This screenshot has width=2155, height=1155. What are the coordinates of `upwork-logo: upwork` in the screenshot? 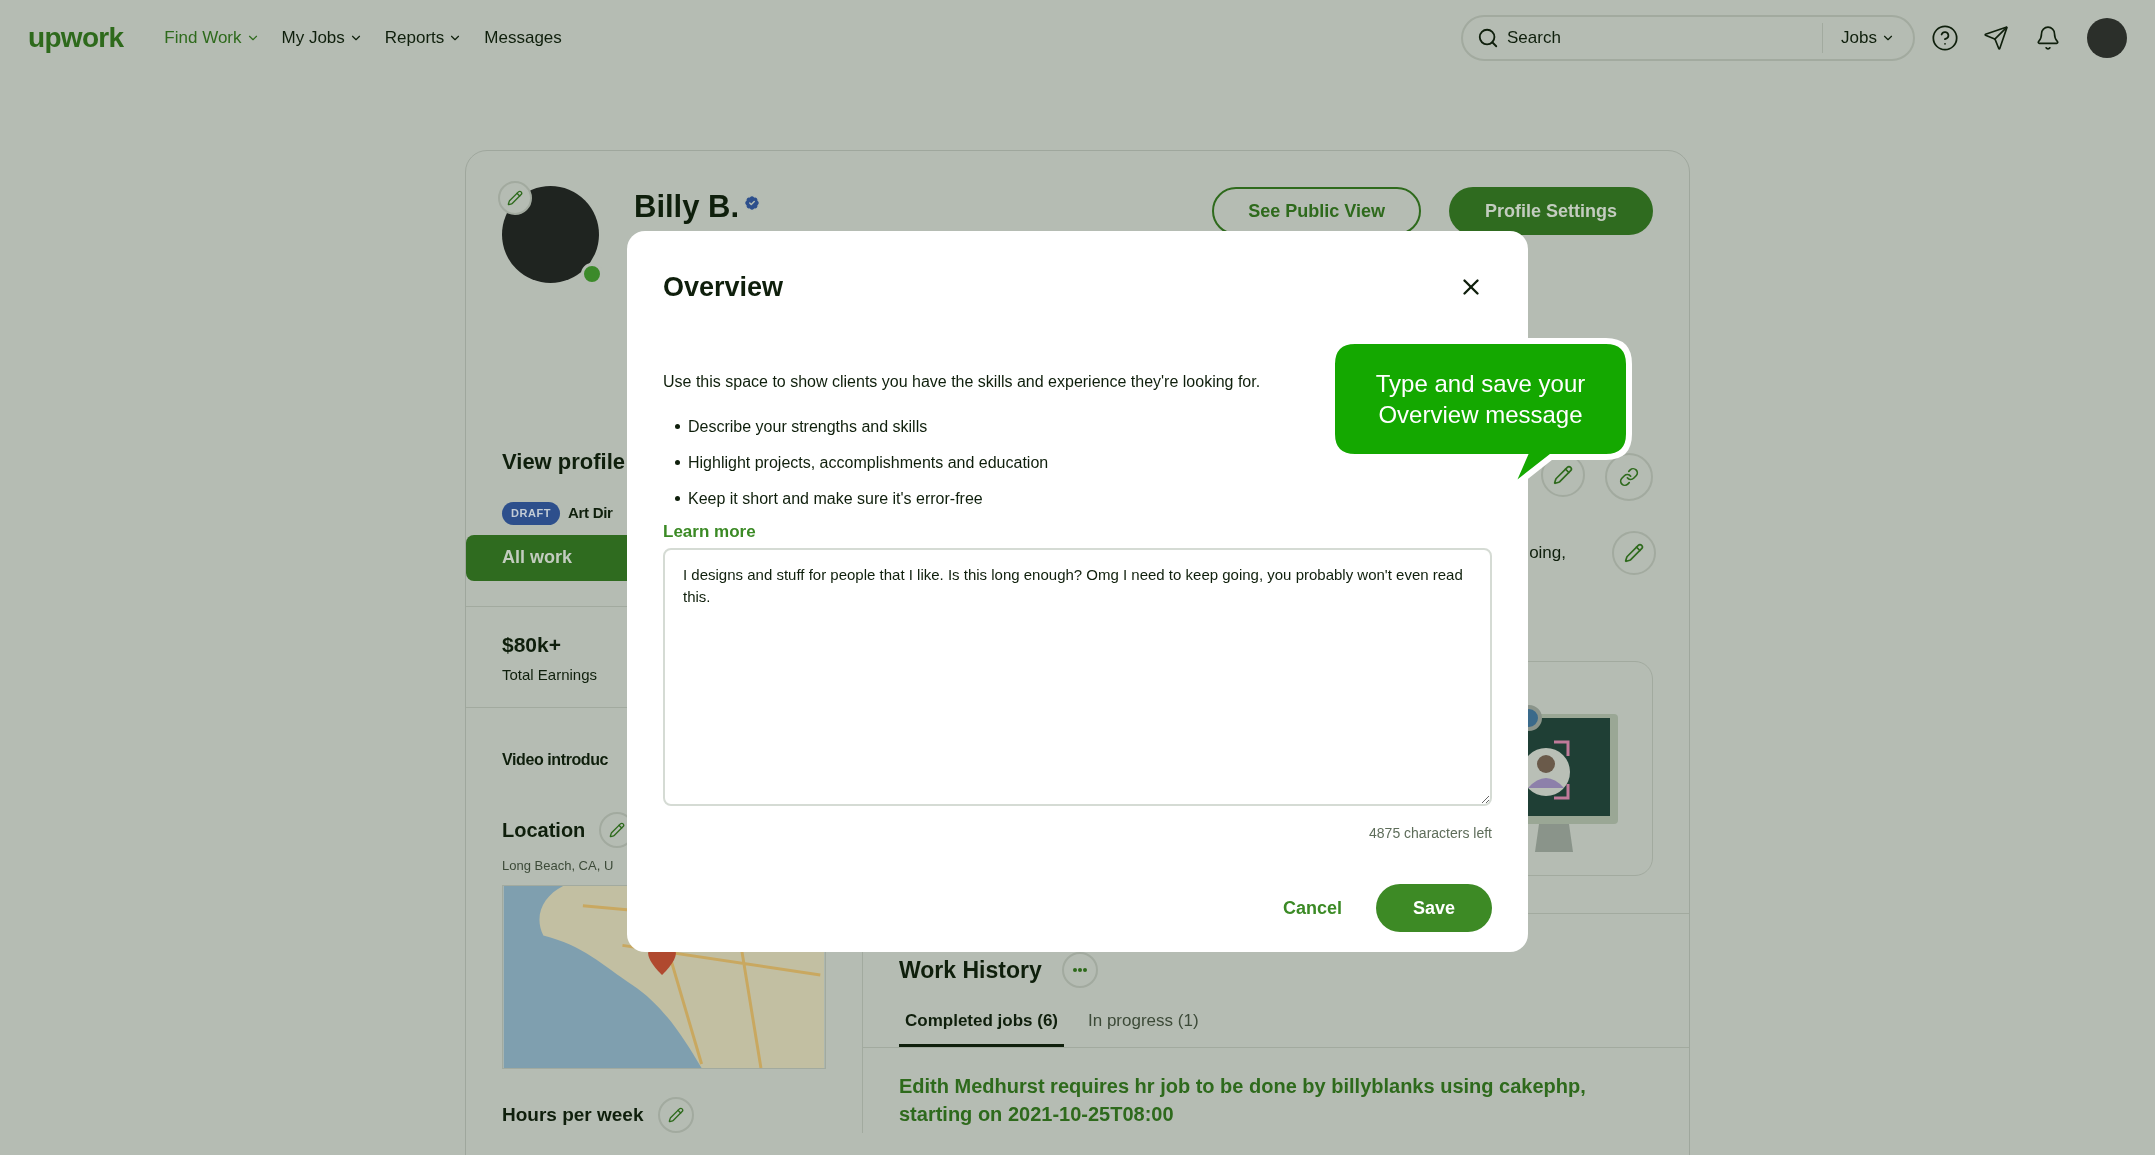 It's located at (76, 37).